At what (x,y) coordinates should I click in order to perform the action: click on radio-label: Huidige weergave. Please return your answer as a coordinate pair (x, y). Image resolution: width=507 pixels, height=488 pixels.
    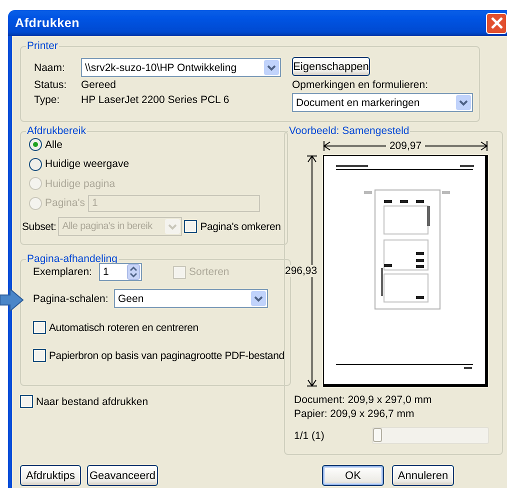
    Looking at the image, I should click on (87, 164).